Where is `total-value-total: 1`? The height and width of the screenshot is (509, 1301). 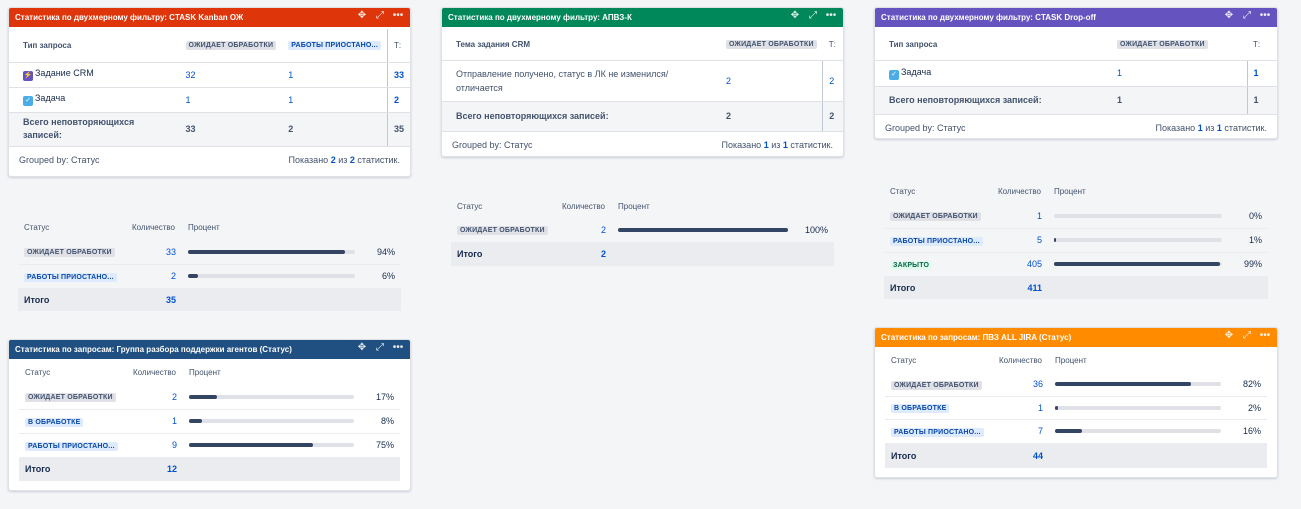 total-value-total: 1 is located at coordinates (1261, 100).